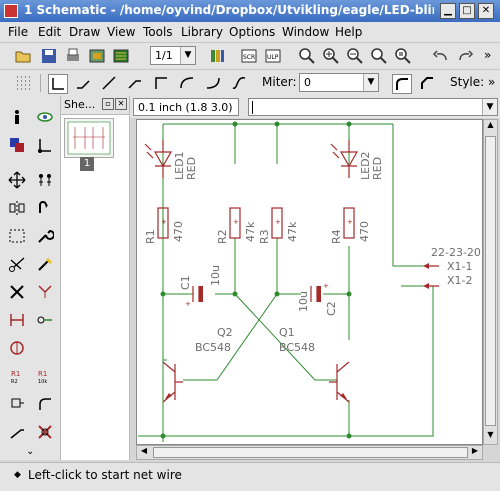 The height and width of the screenshot is (491, 500). Describe the element at coordinates (17, 117) in the screenshot. I see `info-icon` at that location.